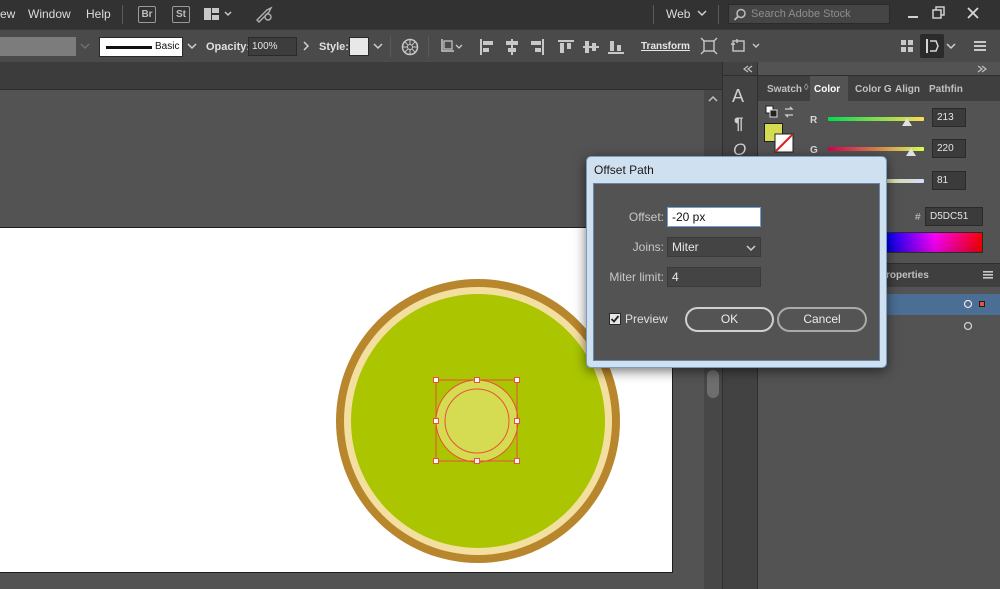 Image resolution: width=1000 pixels, height=589 pixels. Describe the element at coordinates (873, 90) in the screenshot. I see `tab-color-guide: Color G` at that location.